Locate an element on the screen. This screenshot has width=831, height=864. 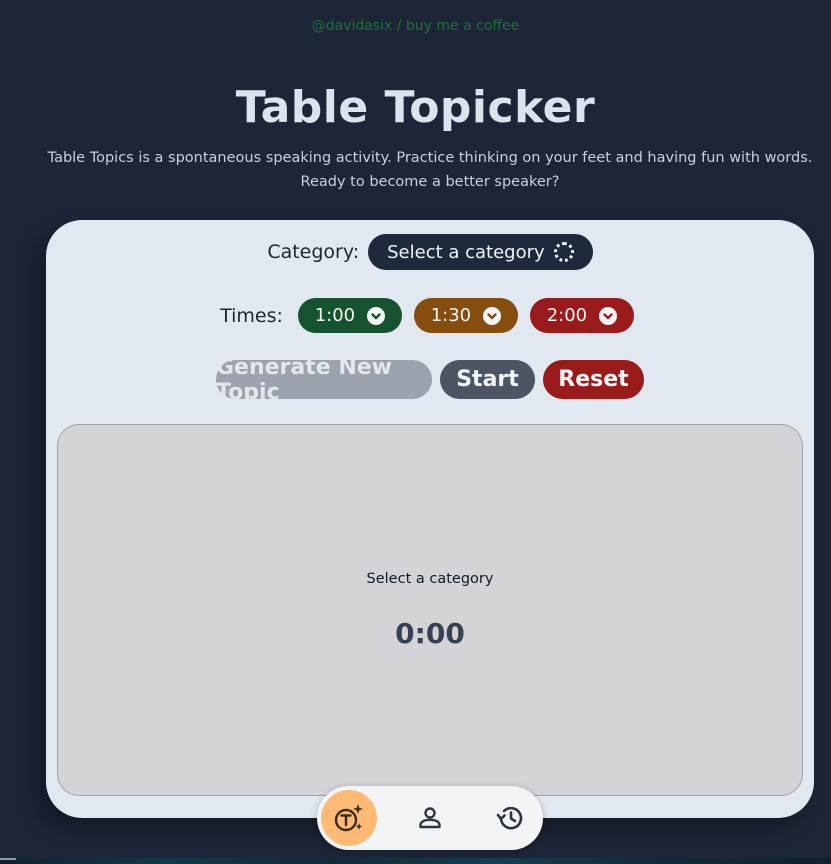
bottom-background-strip is located at coordinates (415, 861).